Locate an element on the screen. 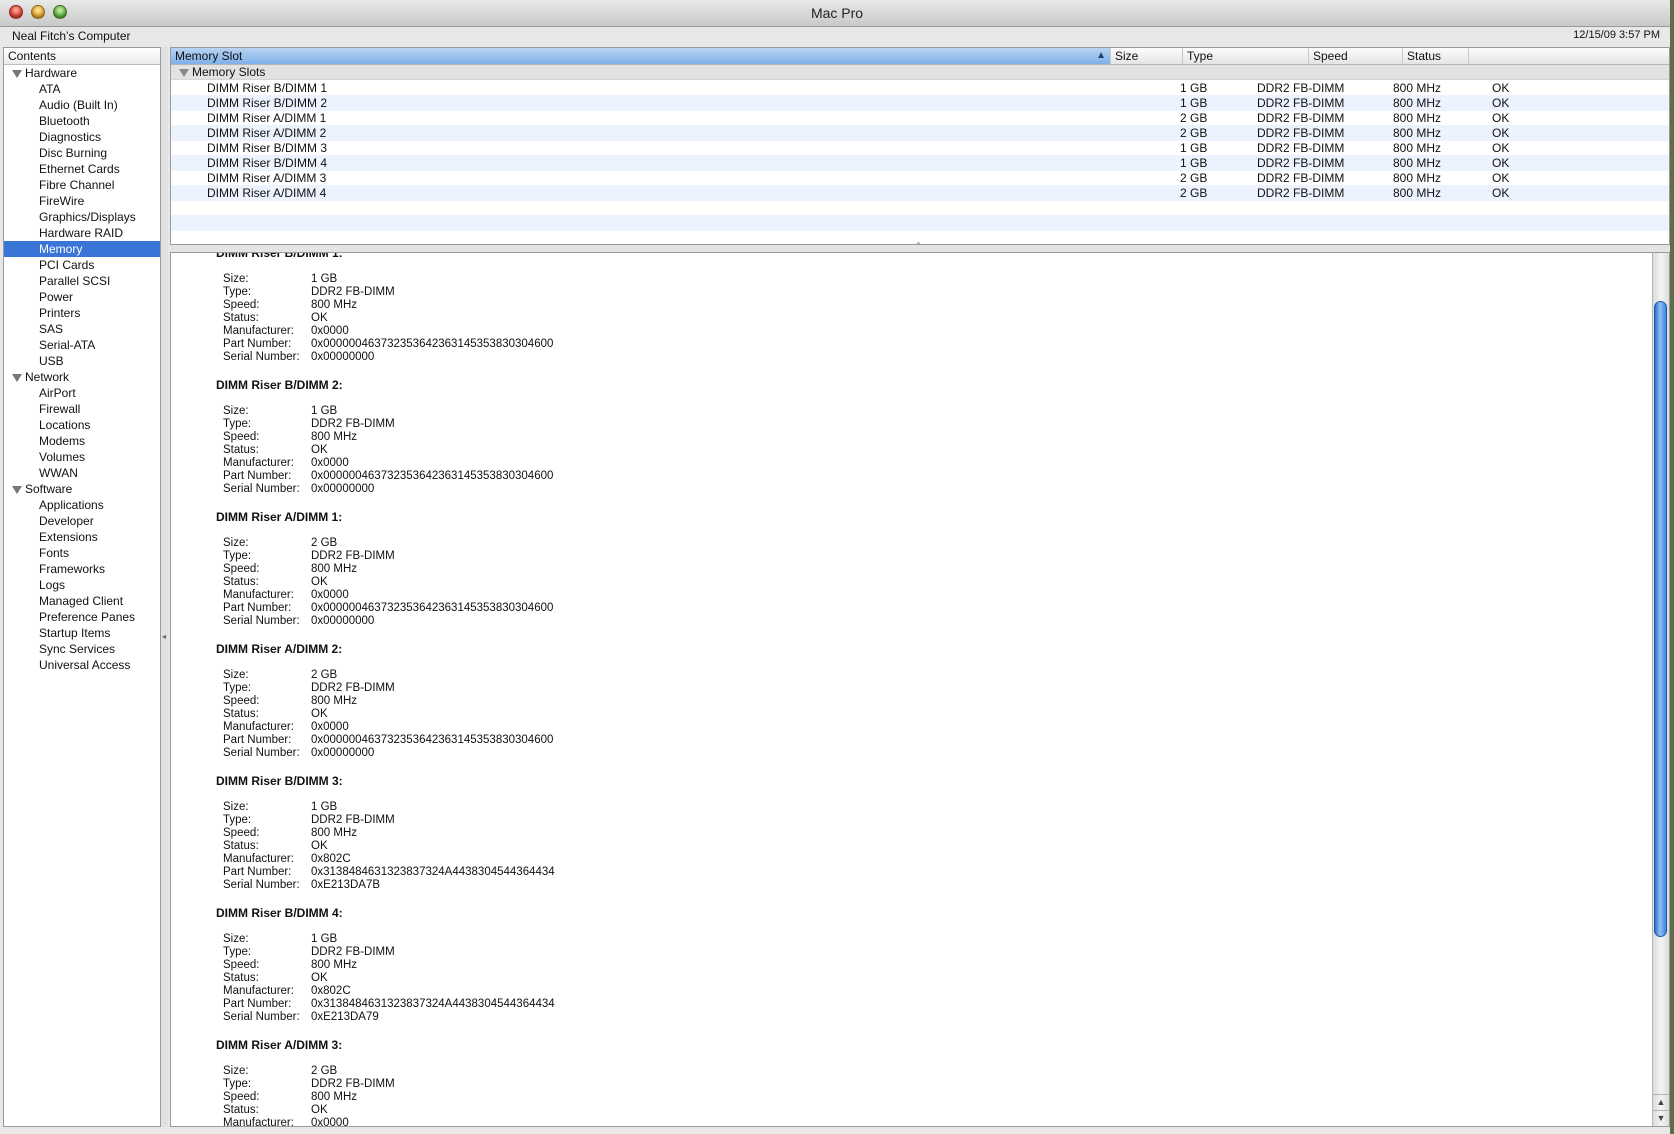 Image resolution: width=1674 pixels, height=1134 pixels. property-label: Size: is located at coordinates (236, 807).